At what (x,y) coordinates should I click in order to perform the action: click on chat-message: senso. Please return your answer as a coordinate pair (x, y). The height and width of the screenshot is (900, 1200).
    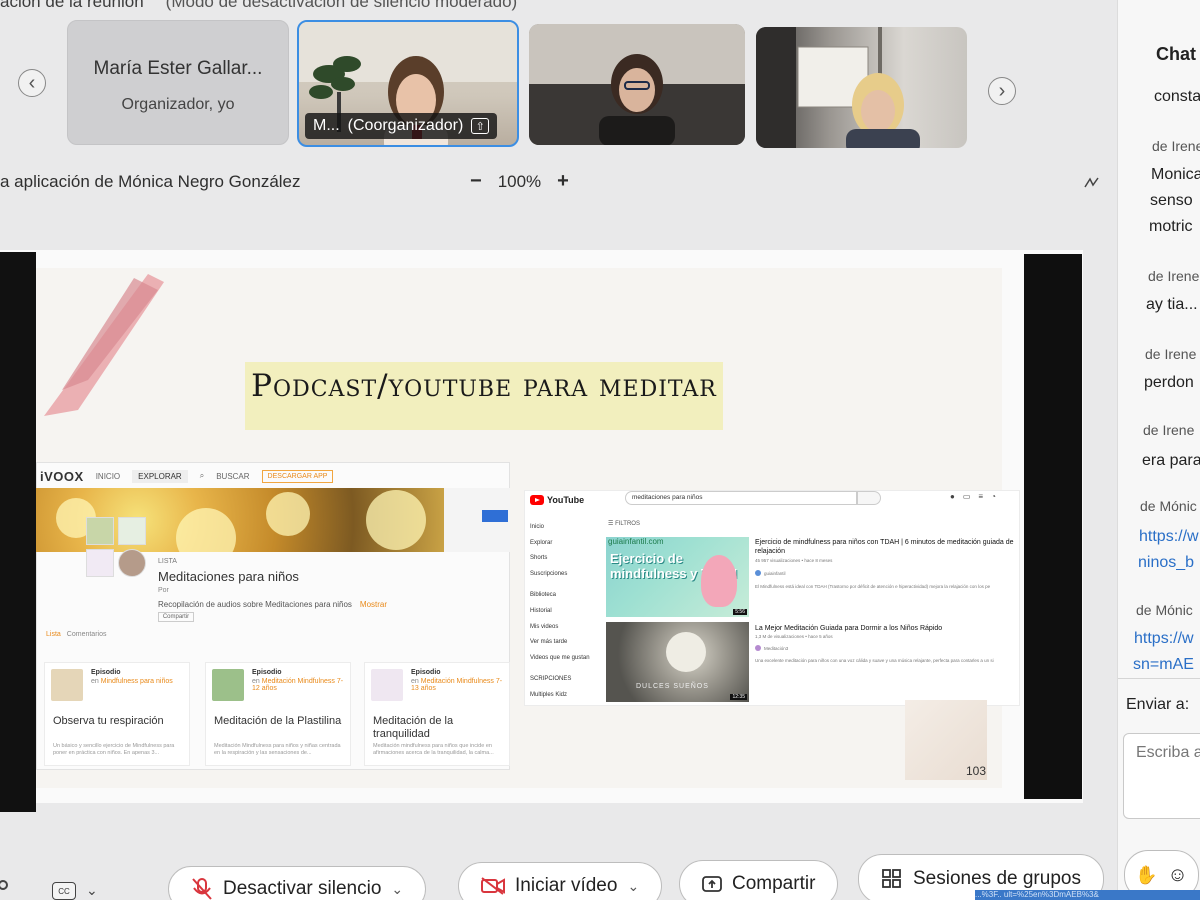
    Looking at the image, I should click on (1171, 200).